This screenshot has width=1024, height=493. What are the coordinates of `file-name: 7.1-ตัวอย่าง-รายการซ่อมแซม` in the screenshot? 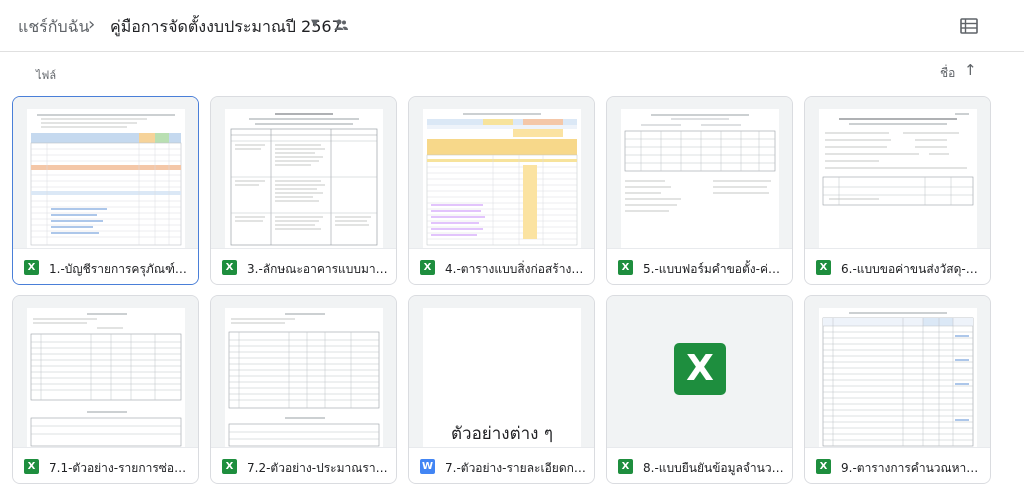 It's located at (120, 468).